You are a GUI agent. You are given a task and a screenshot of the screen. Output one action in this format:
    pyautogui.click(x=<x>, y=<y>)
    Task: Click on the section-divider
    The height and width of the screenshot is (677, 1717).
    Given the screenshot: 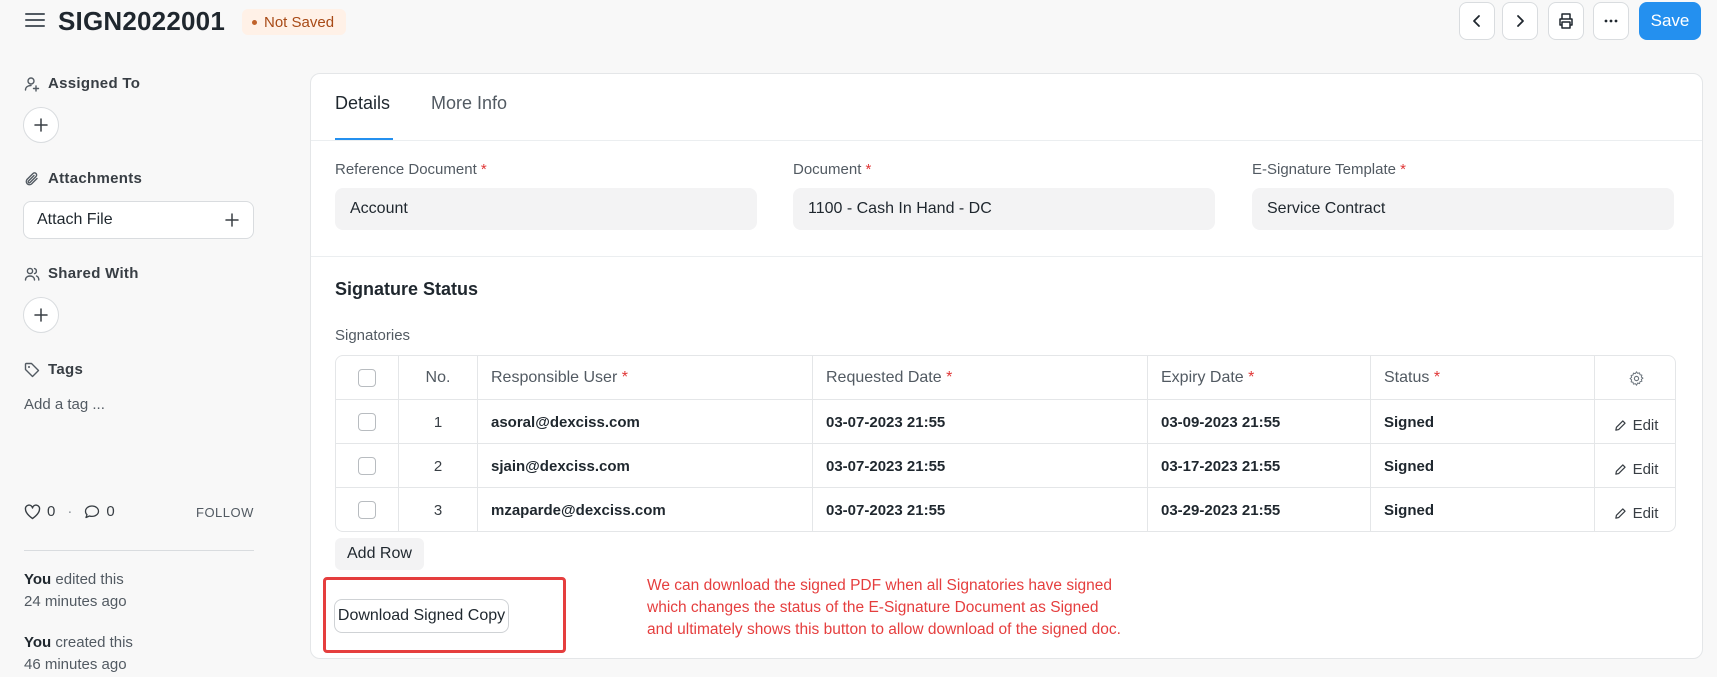 What is the action you would take?
    pyautogui.click(x=1006, y=256)
    